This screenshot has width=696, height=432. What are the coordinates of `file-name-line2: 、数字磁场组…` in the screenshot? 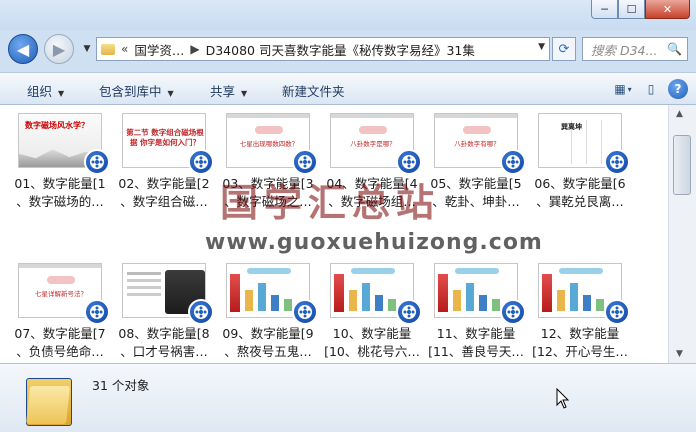 It's located at (372, 201).